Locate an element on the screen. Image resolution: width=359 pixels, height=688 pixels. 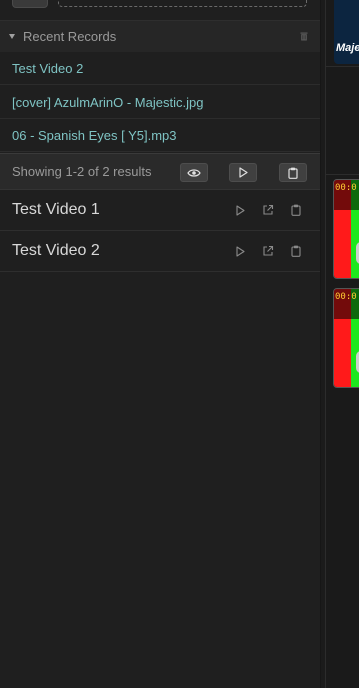
preview-pane: Maje 00:0 00:0 is located at coordinates (342, 344).